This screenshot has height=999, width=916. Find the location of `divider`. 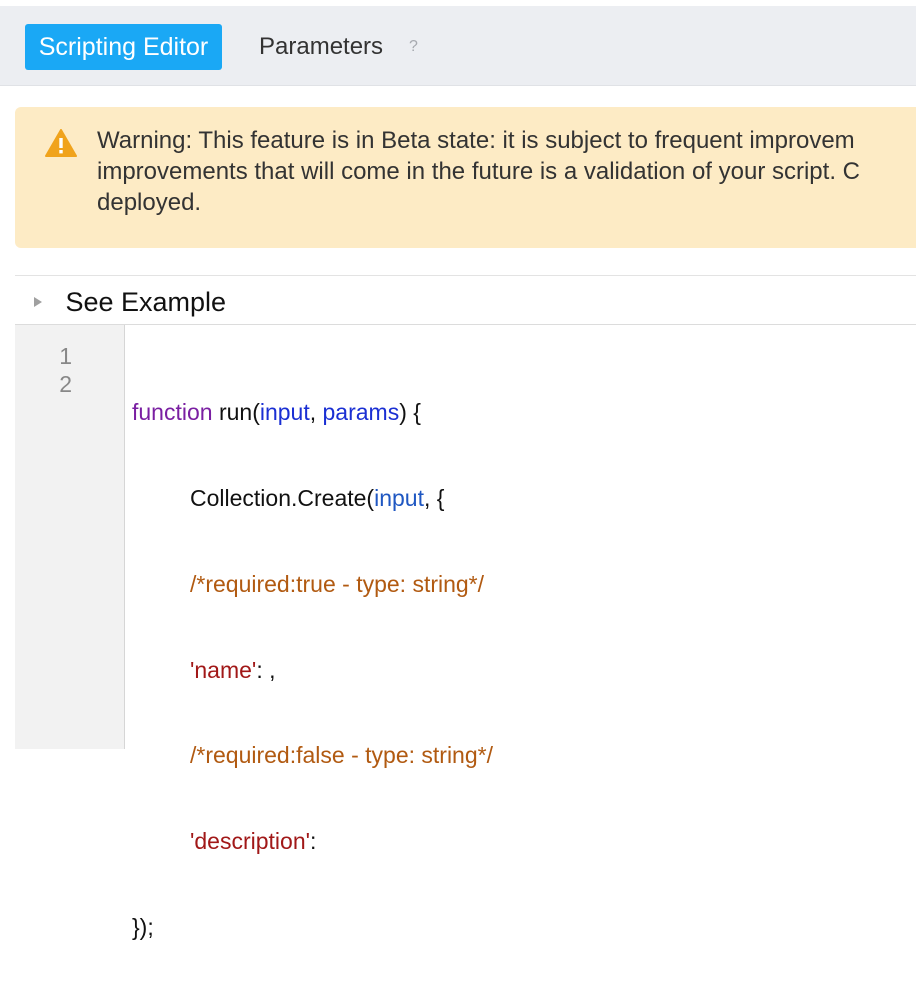

divider is located at coordinates (465, 275).